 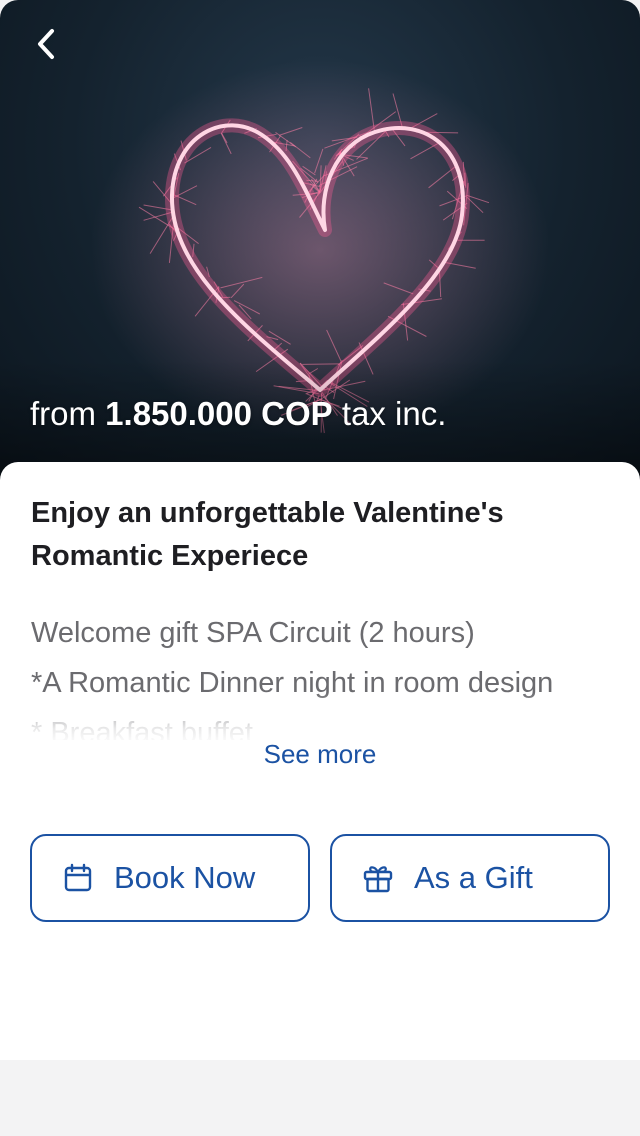 I want to click on book-now-label: Book Now, so click(x=185, y=877).